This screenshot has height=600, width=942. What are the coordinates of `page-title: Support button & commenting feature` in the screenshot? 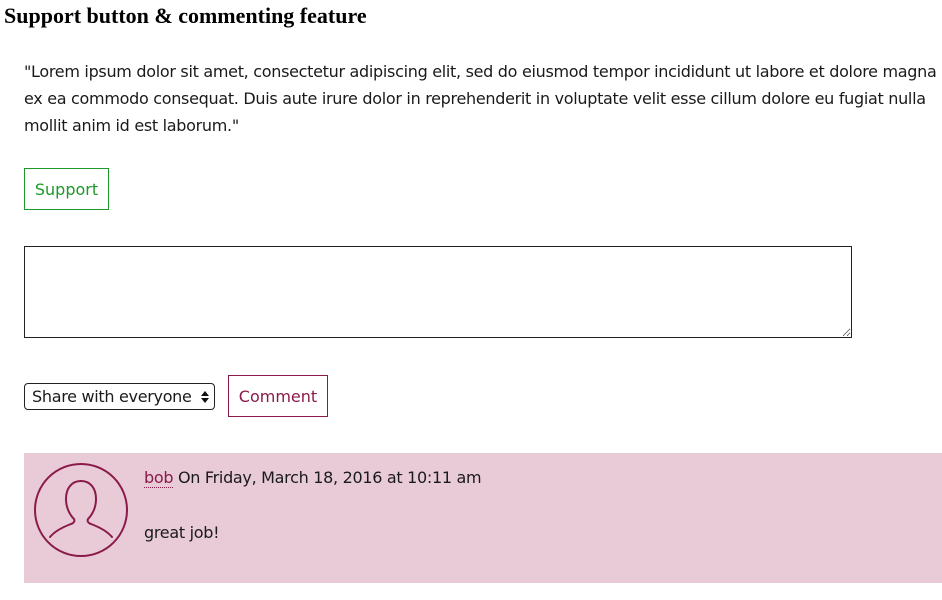 It's located at (185, 15).